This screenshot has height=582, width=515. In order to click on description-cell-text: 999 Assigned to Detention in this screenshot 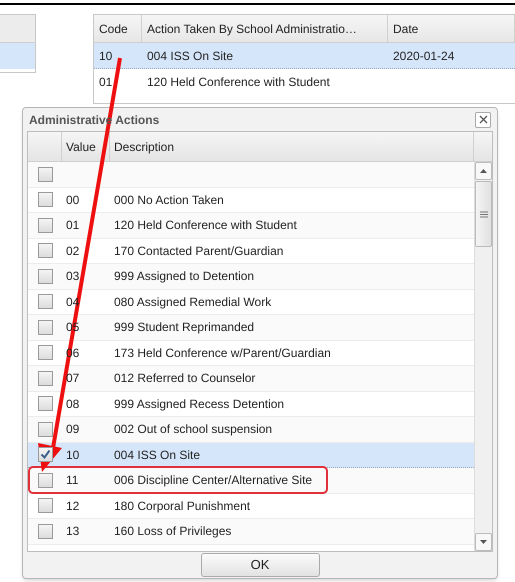, I will do `click(184, 277)`.